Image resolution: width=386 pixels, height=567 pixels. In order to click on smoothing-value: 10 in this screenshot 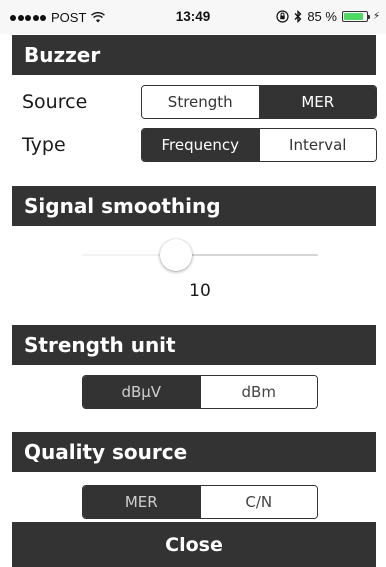, I will do `click(200, 291)`.